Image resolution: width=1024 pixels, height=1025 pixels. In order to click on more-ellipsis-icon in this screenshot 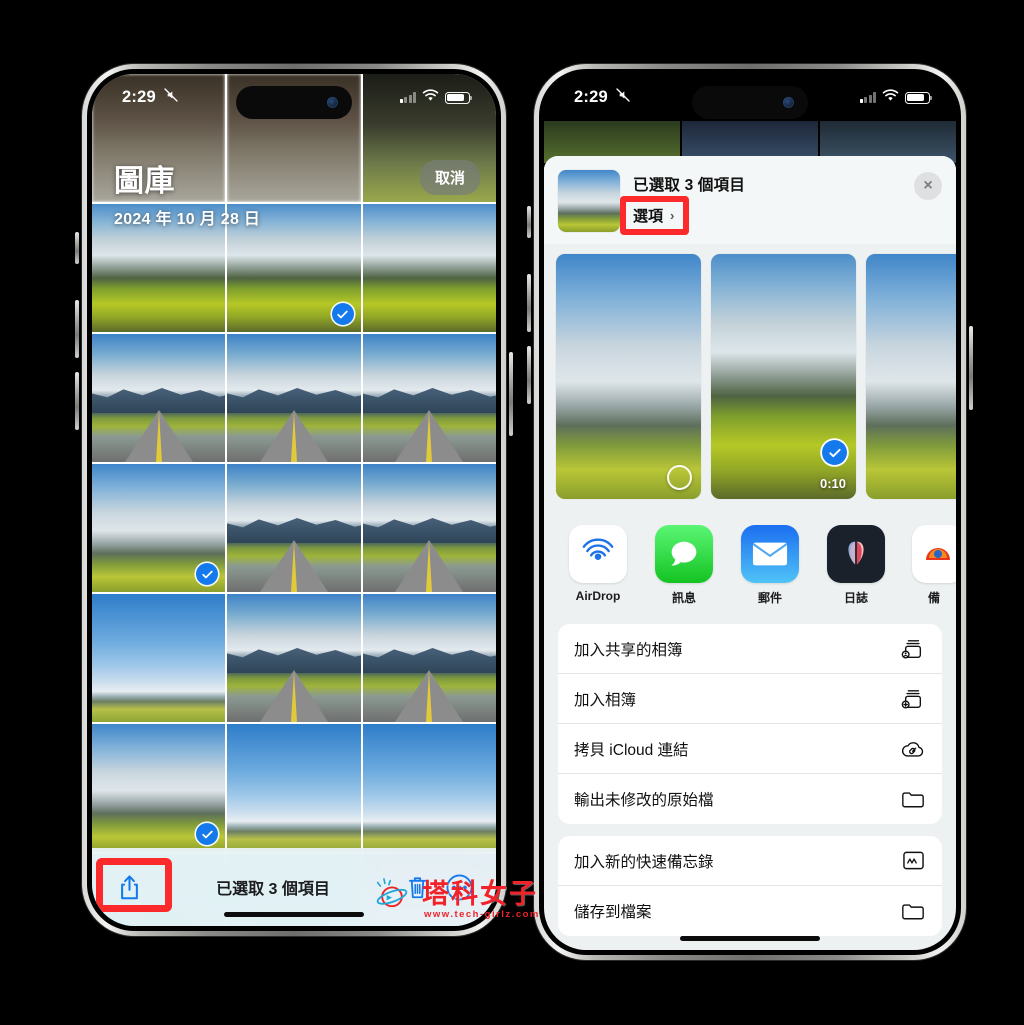, I will do `click(459, 887)`.